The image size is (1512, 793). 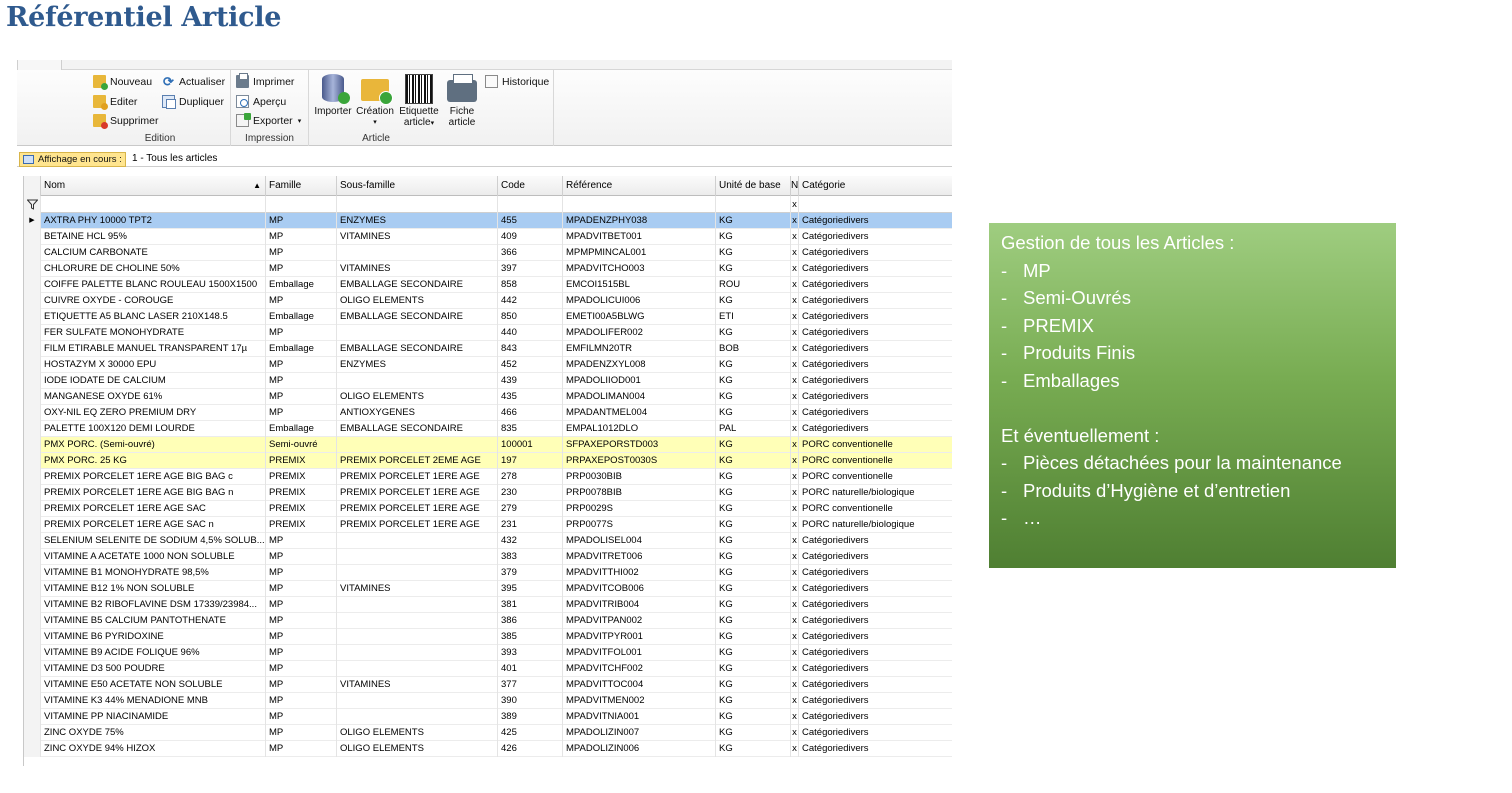 I want to click on cell-categorie: PORC conventionelle, so click(x=875, y=477).